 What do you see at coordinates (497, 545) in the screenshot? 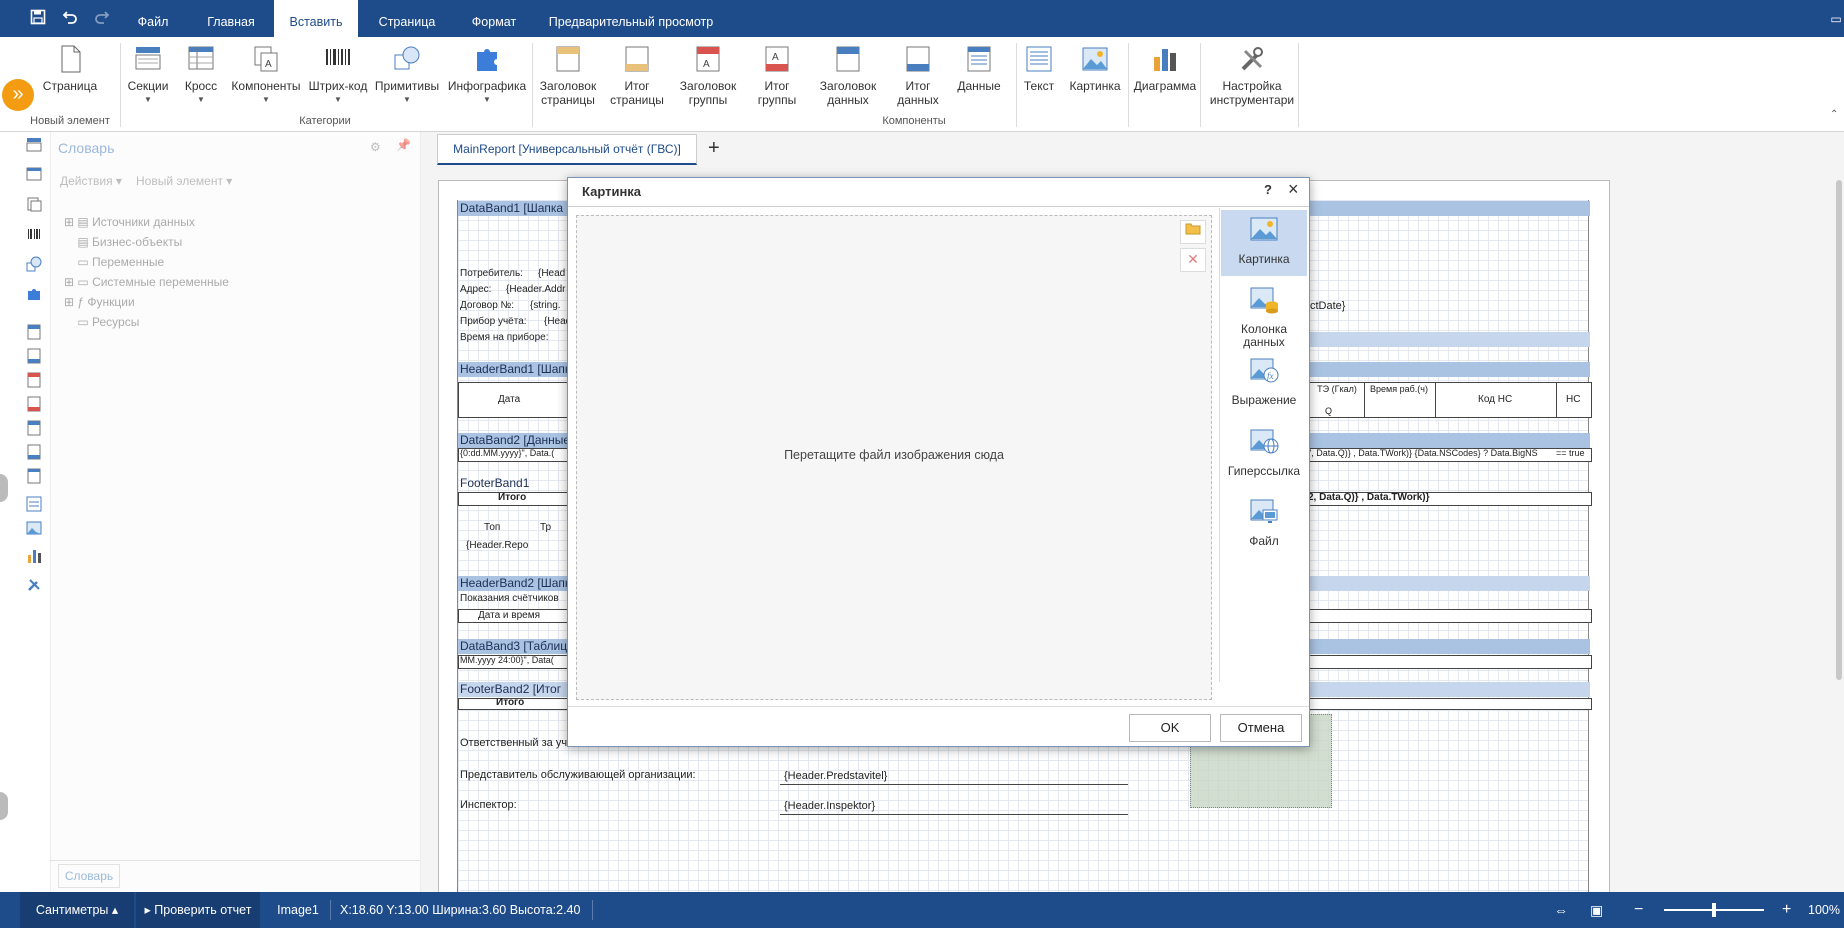
I see `header-repo-field: {Header.Repo` at bounding box center [497, 545].